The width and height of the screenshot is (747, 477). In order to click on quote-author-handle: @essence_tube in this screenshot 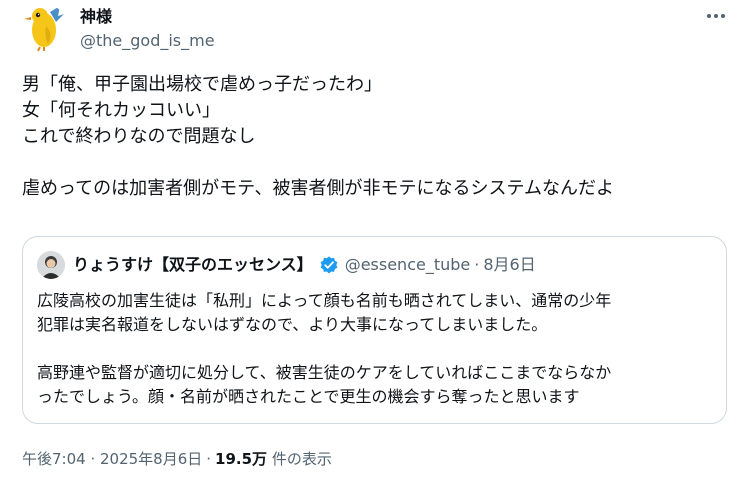, I will do `click(408, 265)`.